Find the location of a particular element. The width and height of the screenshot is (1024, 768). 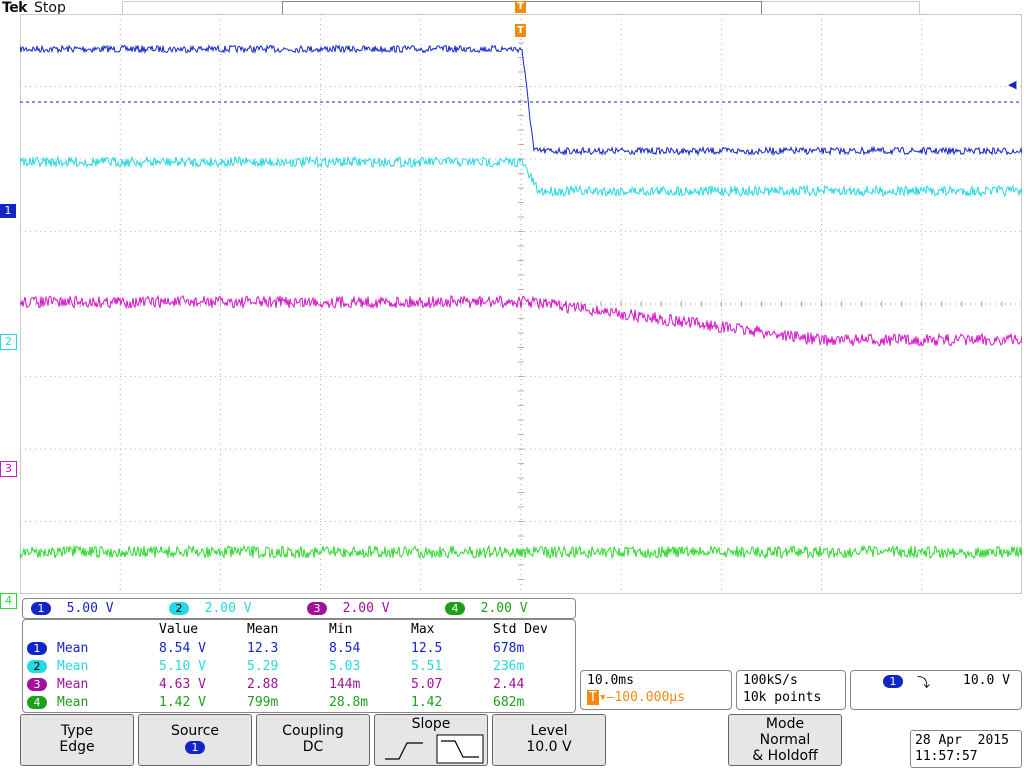

trigger-time-marker: T is located at coordinates (520, 30).